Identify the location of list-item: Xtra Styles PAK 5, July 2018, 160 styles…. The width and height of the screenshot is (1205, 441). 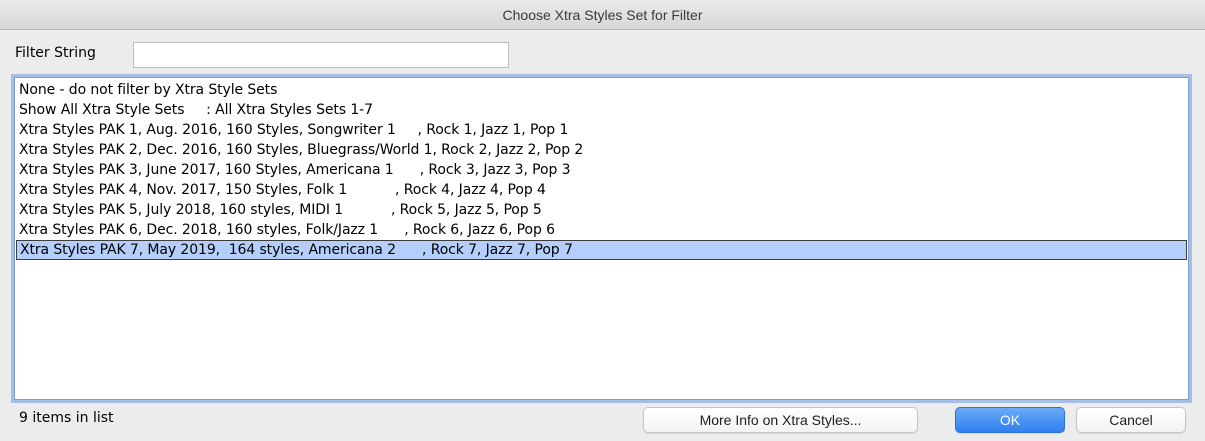
(601, 210).